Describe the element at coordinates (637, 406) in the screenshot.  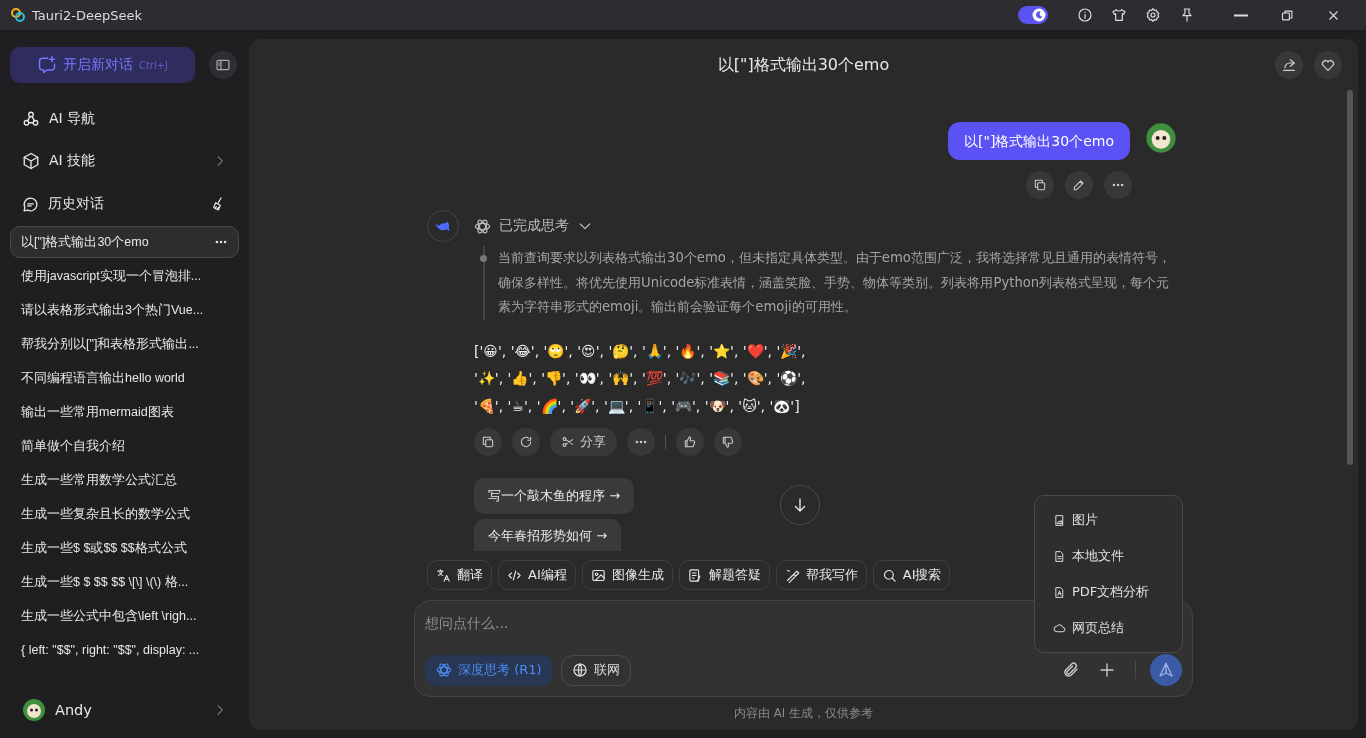
I see `answer-line: '🍕', '☕', '🌈', '🚀', '💻', '📱', '🎮', '🐶', '🐱', '🐼']` at that location.